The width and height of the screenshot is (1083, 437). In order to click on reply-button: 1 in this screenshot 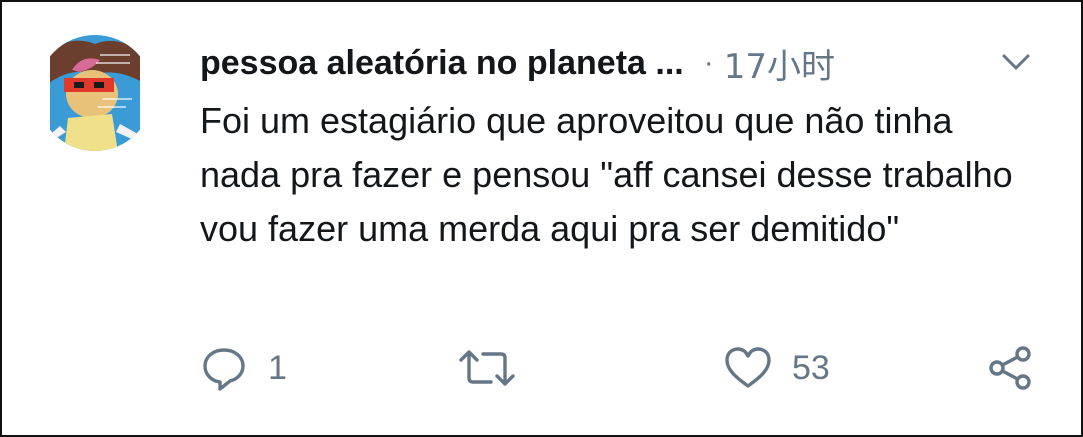, I will do `click(243, 368)`.